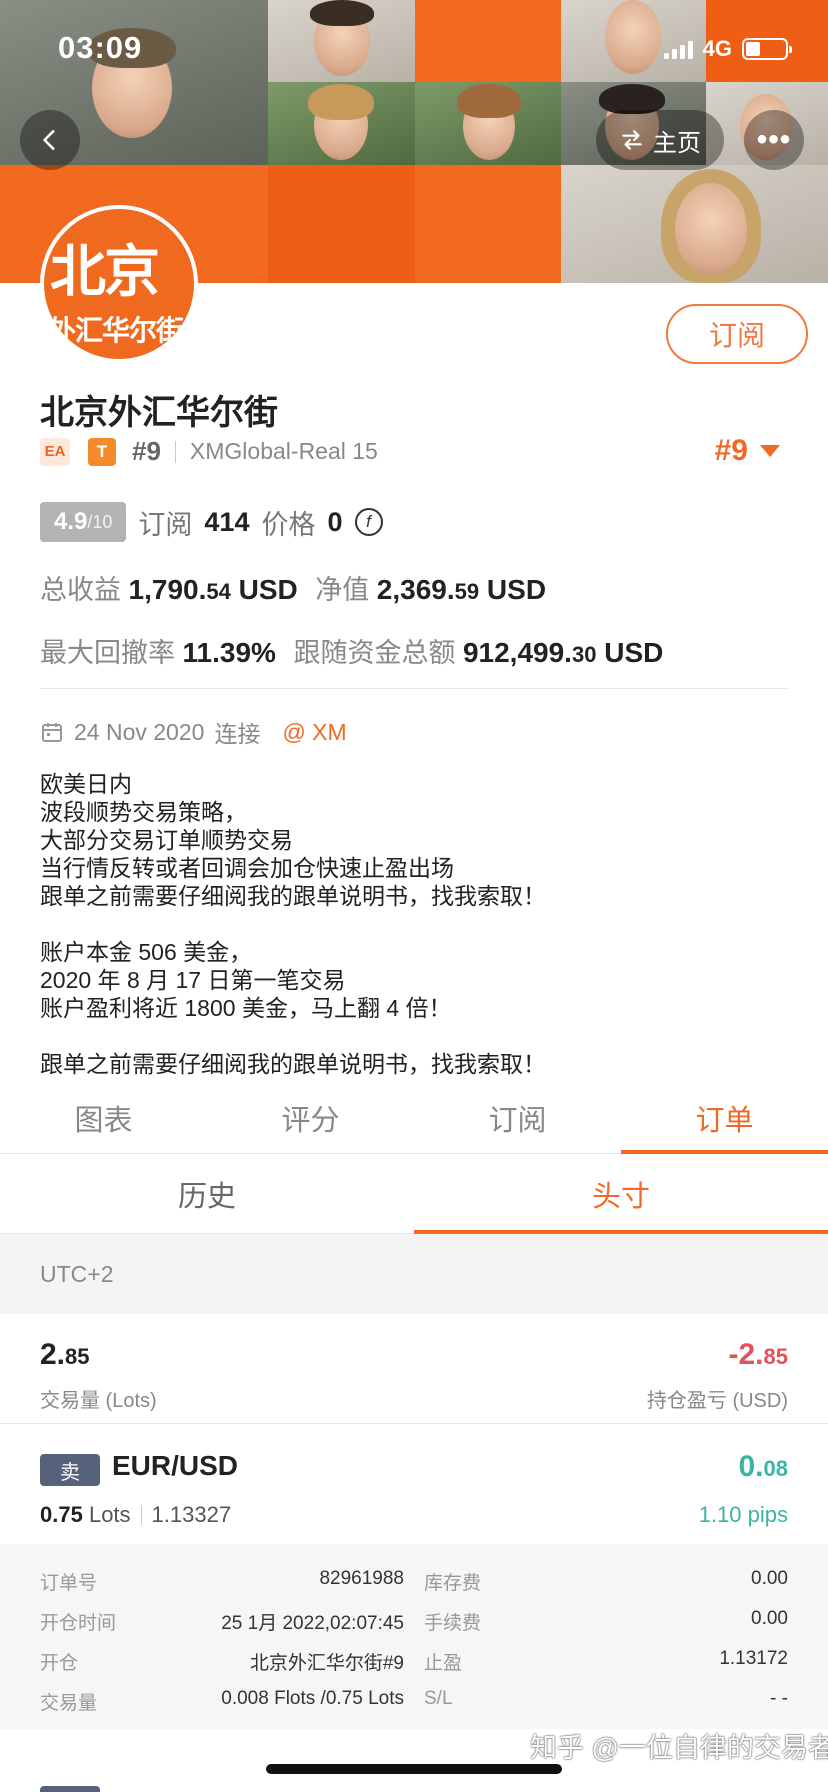  Describe the element at coordinates (414, 1700) in the screenshot. I see `detail-row: 交易量 0.008 Flots /0.75 Lots S/L - -` at that location.